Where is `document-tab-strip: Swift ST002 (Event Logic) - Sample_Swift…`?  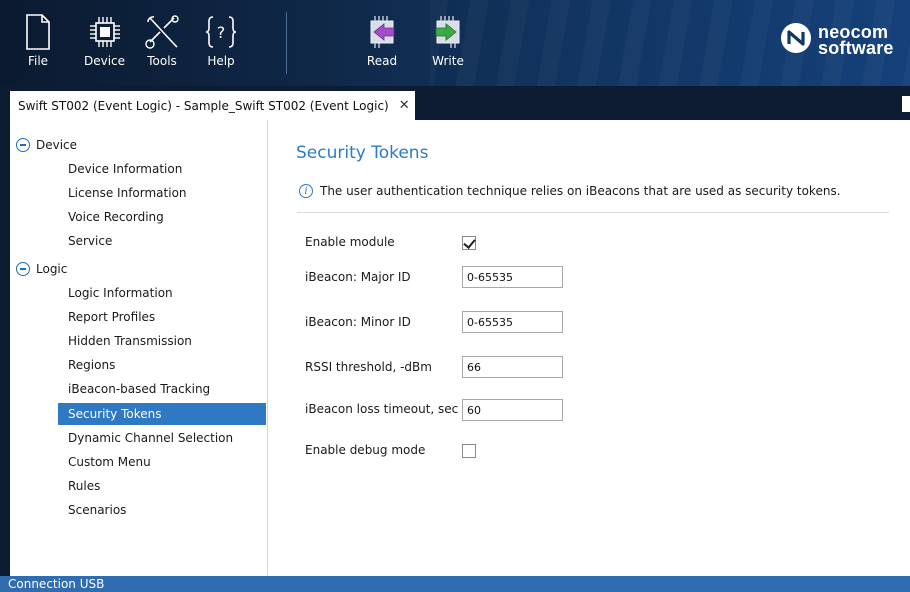 document-tab-strip: Swift ST002 (Event Logic) - Sample_Swift… is located at coordinates (455, 103).